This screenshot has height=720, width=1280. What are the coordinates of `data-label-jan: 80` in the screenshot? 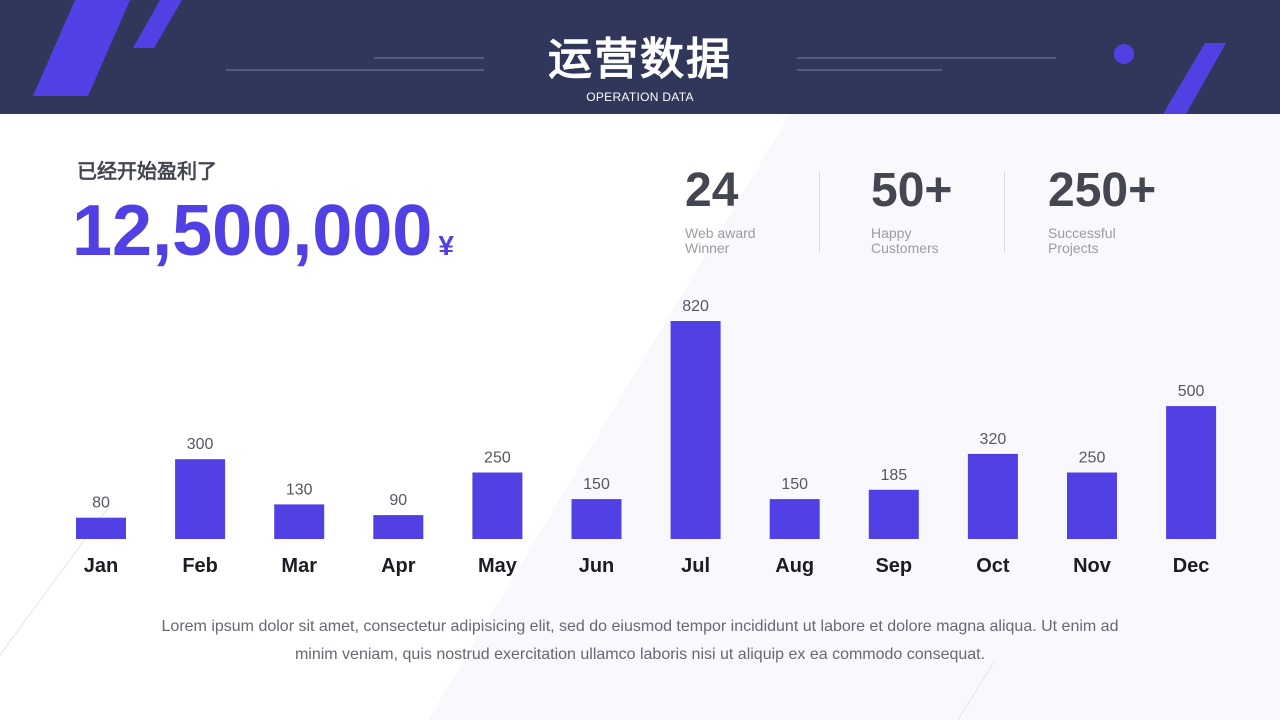 It's located at (101, 503).